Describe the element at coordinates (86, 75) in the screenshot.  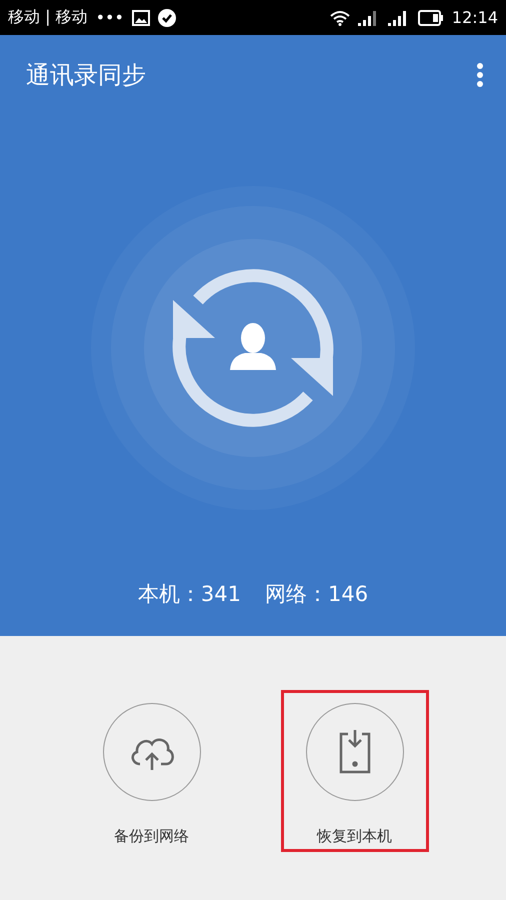
I see `app-title: 通讯录同步` at that location.